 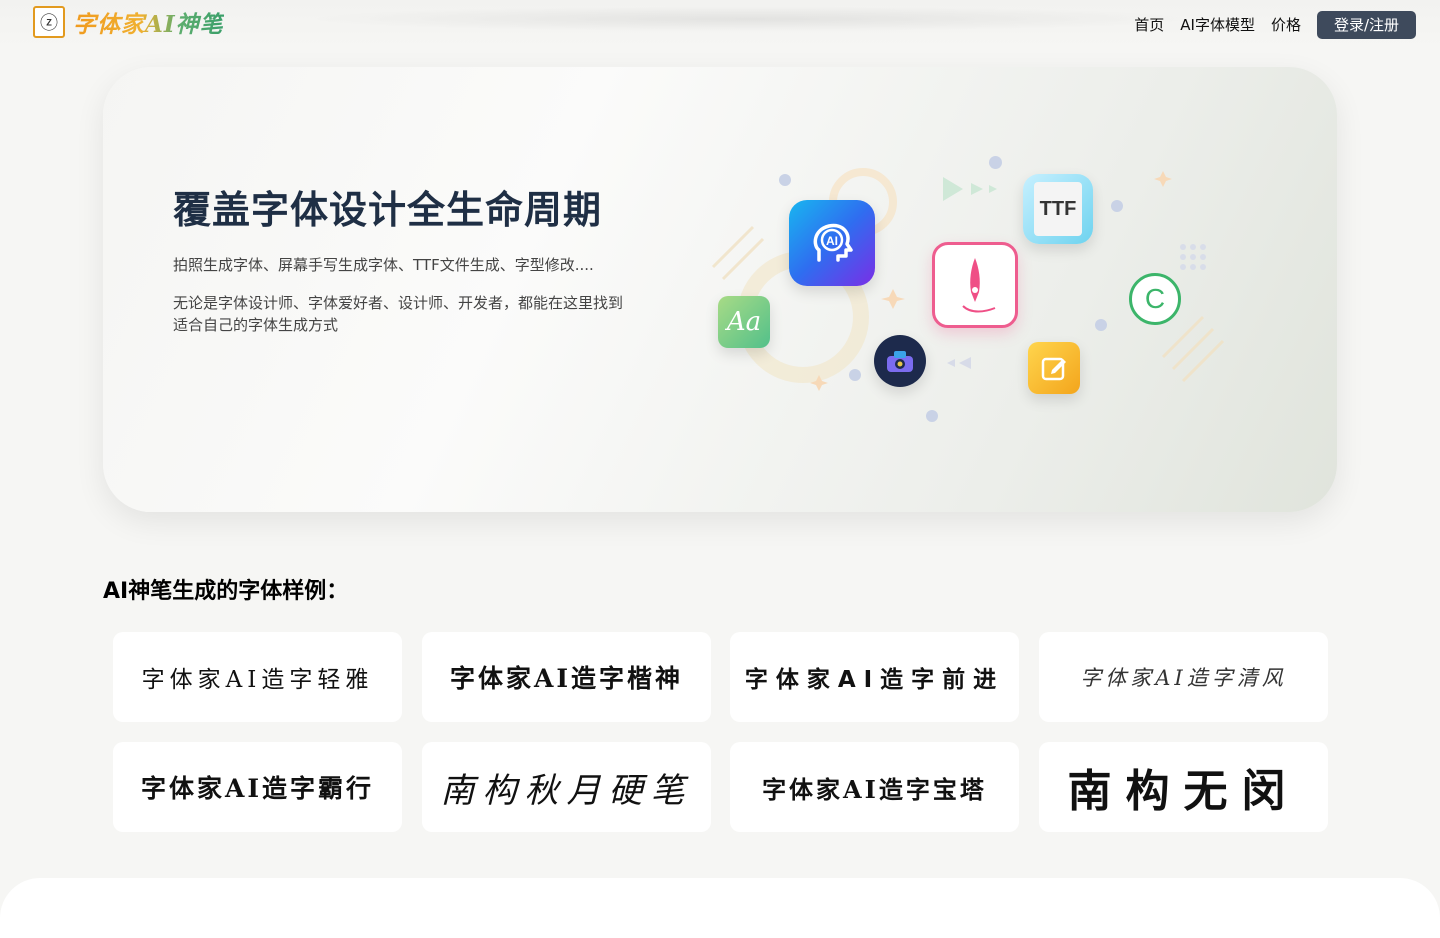 What do you see at coordinates (148, 22) in the screenshot?
I see `logo-text: 字体家AI神笔` at bounding box center [148, 22].